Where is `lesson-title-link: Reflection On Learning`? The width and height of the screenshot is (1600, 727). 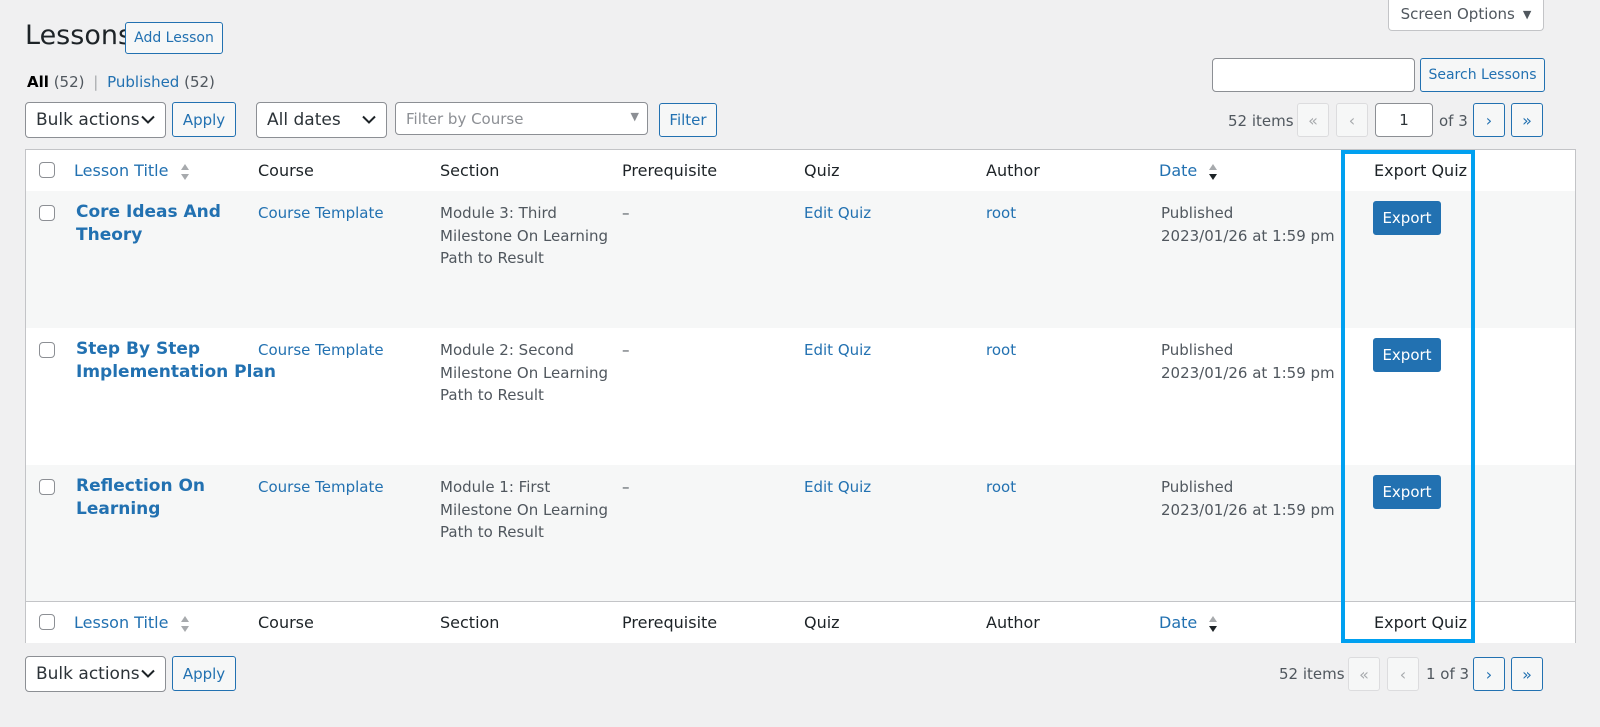
lesson-title-link: Reflection On Learning is located at coordinates (140, 498).